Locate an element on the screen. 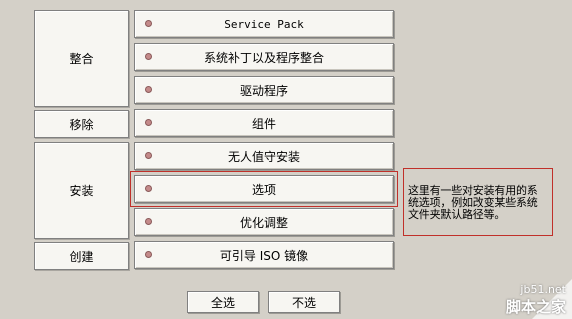  item-label: 选项 is located at coordinates (263, 189).